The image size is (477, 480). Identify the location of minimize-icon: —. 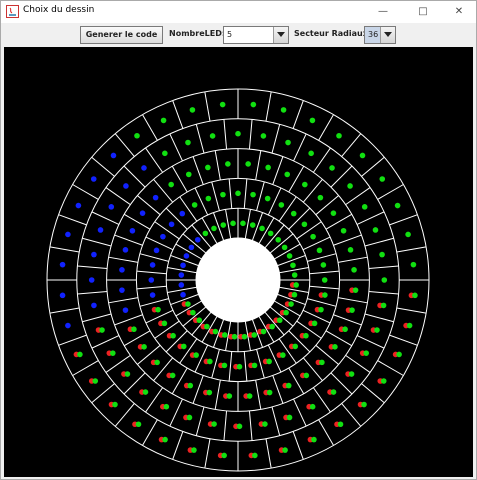
(383, 12).